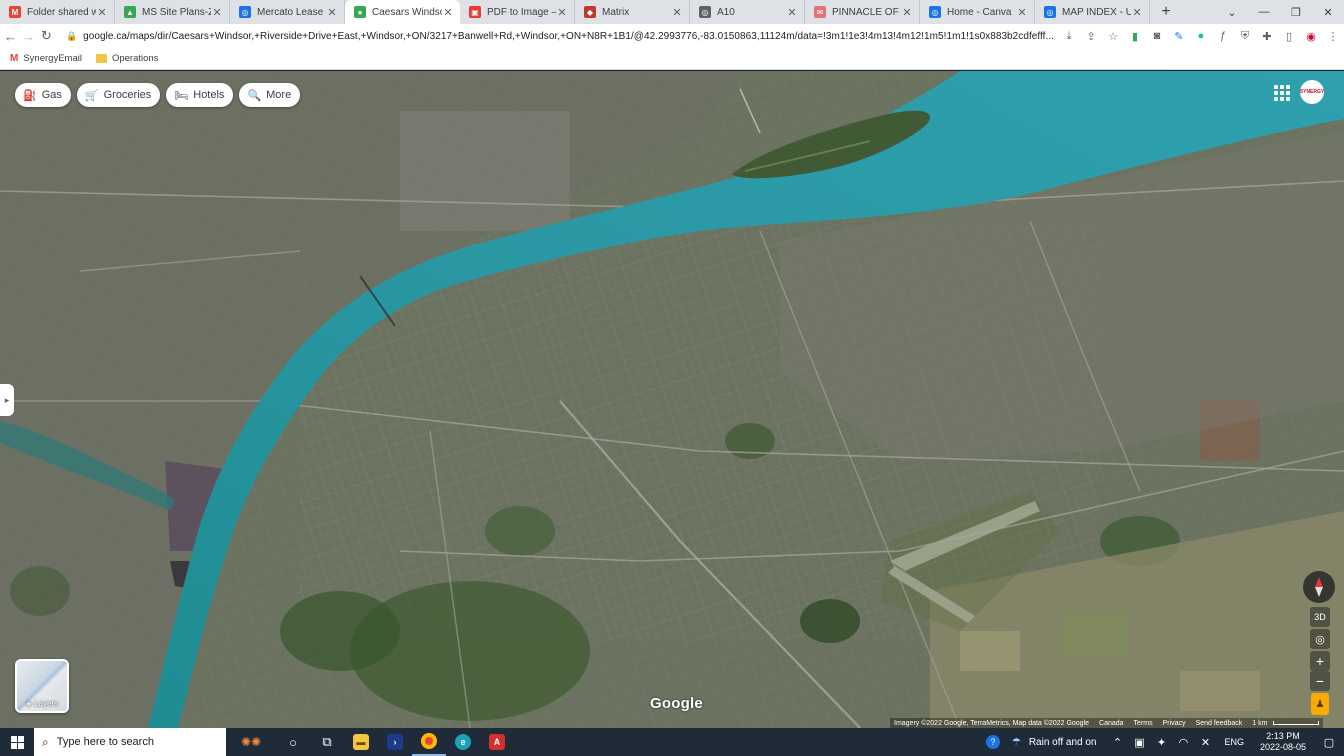  I want to click on extension-icons: ⤓ ⇪ ☆ ▮ ◙ ✎ ● ƒ ⛨ ✚ ▯ ◉ ⋮, so click(1201, 36).